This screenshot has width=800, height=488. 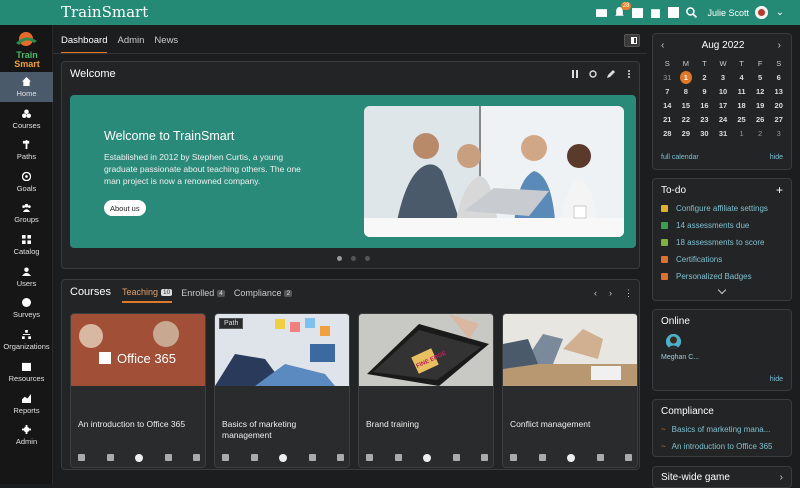 What do you see at coordinates (714, 208) in the screenshot?
I see `todo-item: Configure affiliate settings` at bounding box center [714, 208].